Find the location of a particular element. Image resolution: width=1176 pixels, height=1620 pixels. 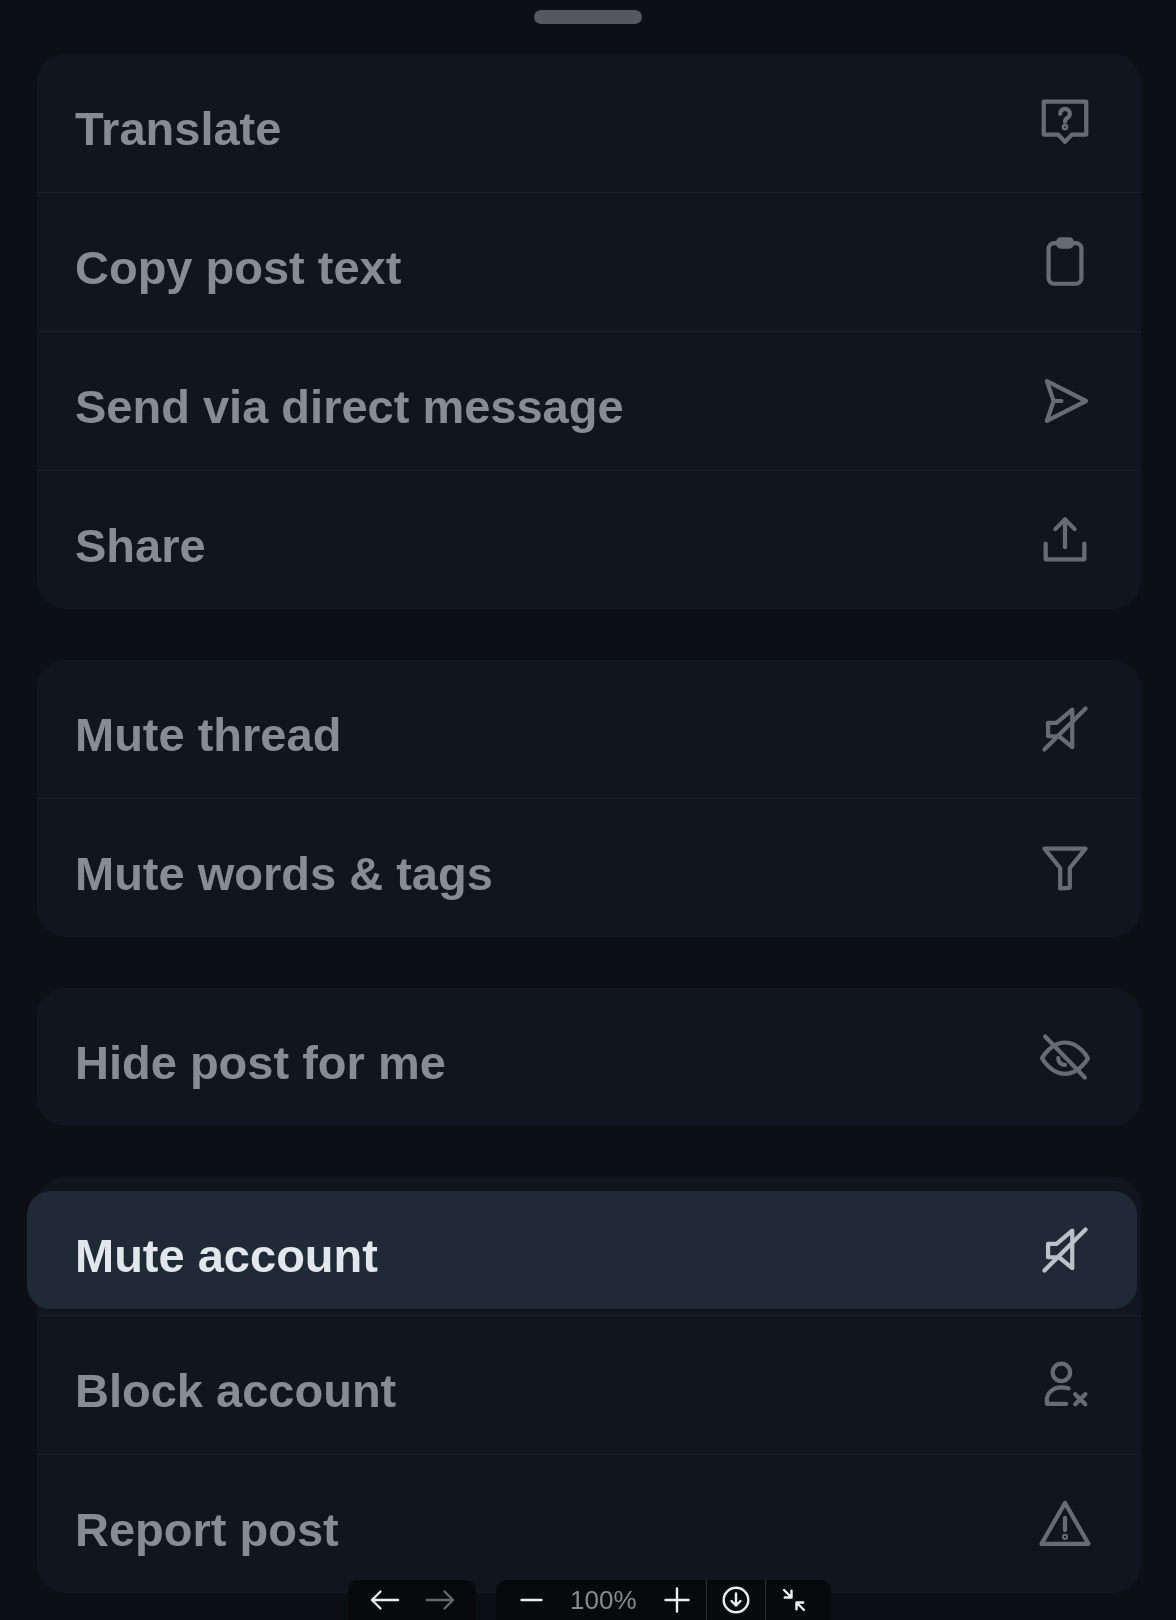

zoom-level-text: 100% is located at coordinates (603, 1600).